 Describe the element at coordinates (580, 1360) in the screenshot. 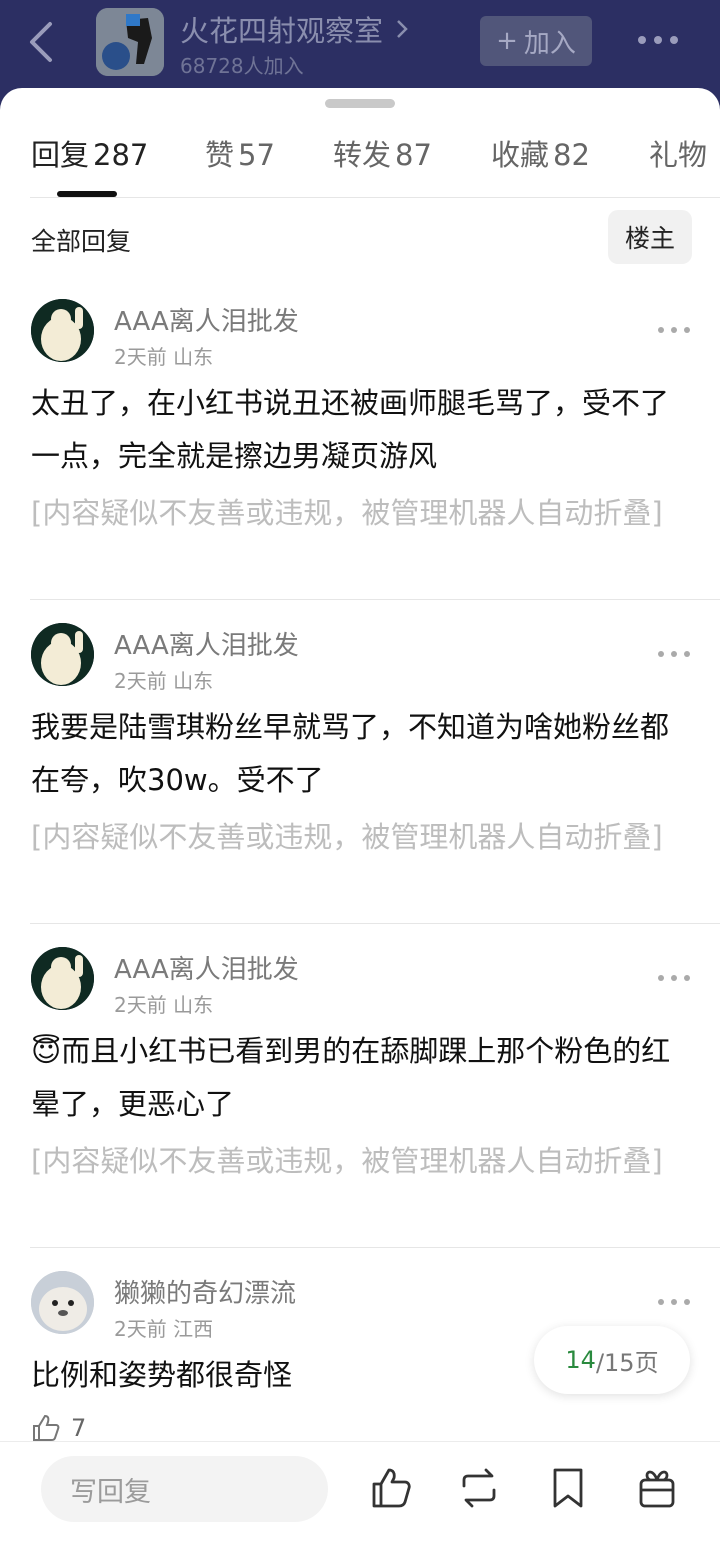

I see `current-page: 14` at that location.